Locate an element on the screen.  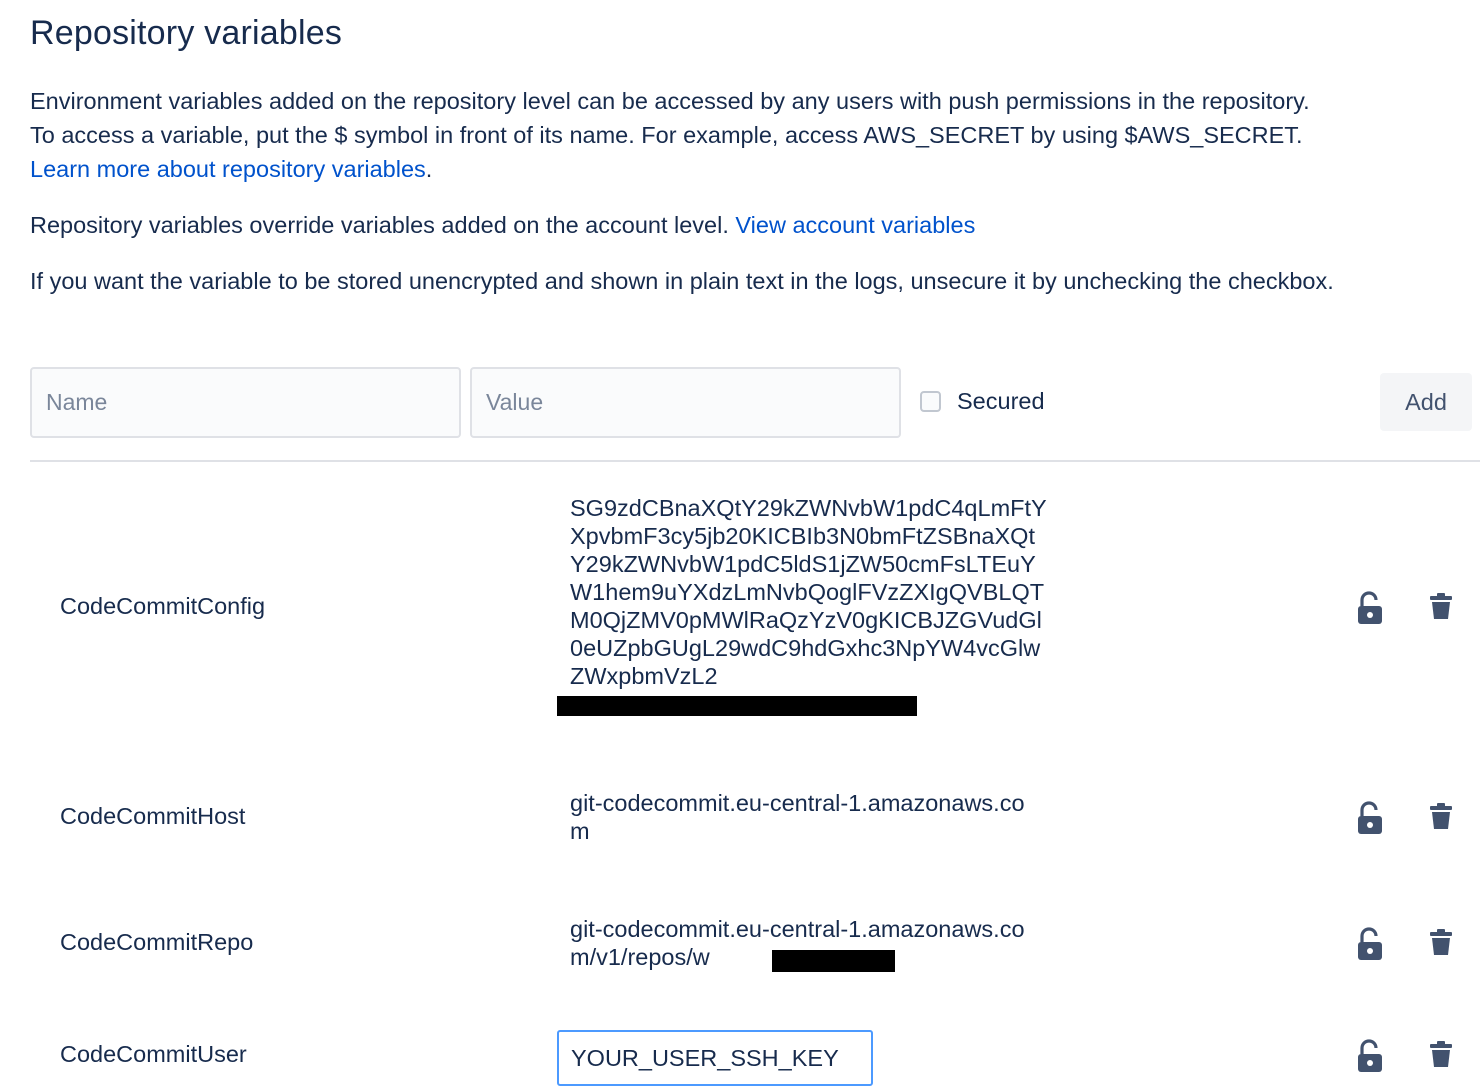
secured-checkbox-group: Secured is located at coordinates (982, 401).